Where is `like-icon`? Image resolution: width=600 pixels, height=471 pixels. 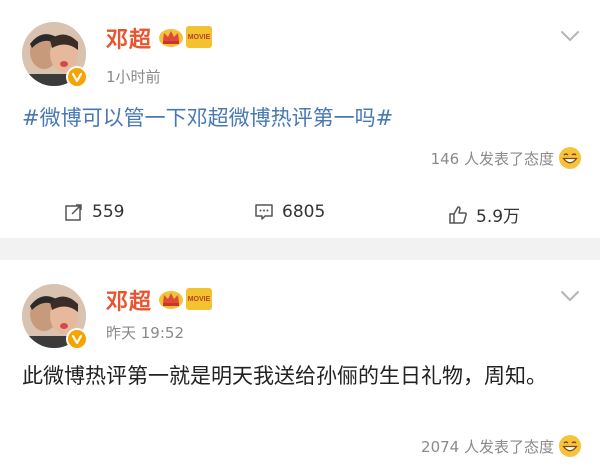 like-icon is located at coordinates (458, 214).